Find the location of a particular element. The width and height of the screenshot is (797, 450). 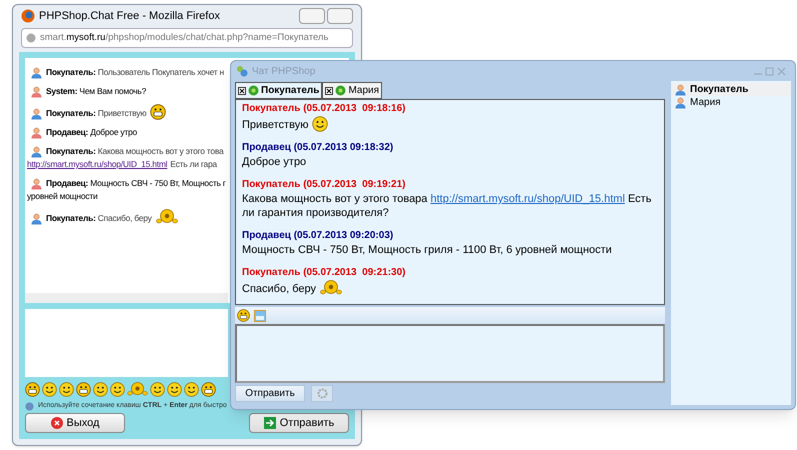

message-header: Продавец (05.07.2013 09:18:32) is located at coordinates (318, 148).